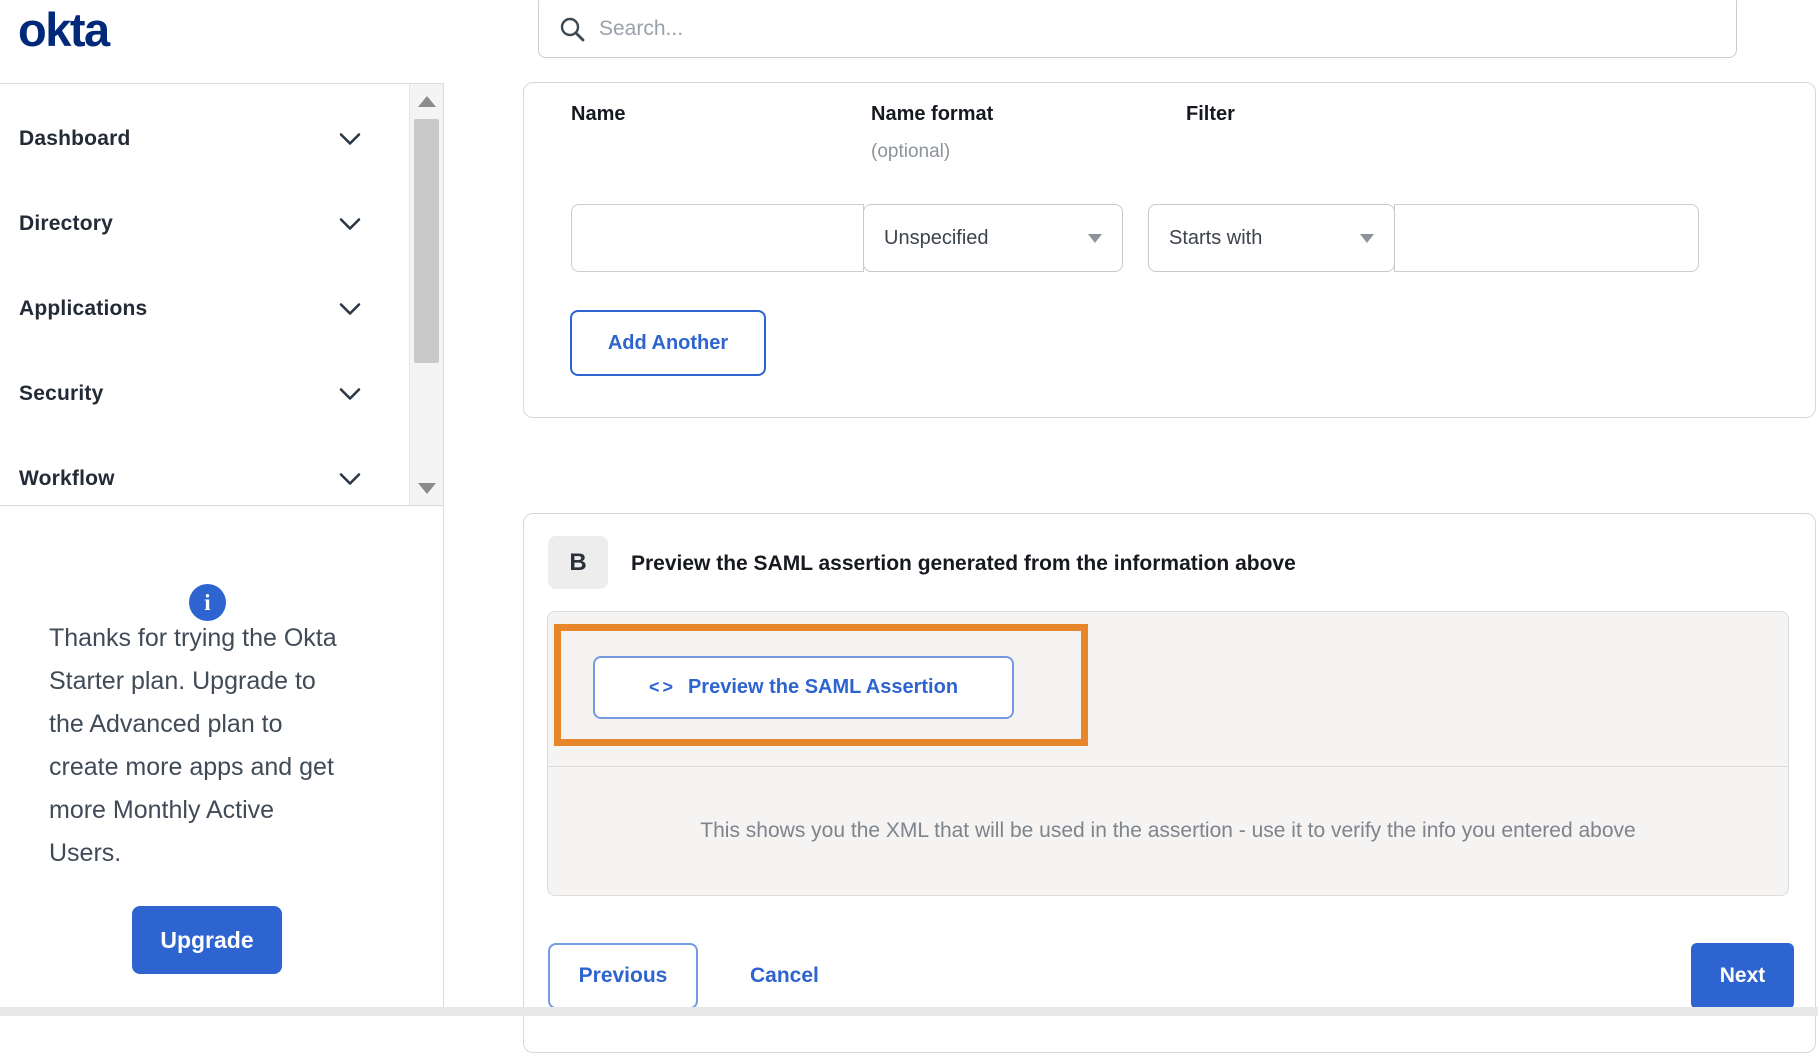  Describe the element at coordinates (204, 138) in the screenshot. I see `sidebar-item-dashboard: Dashboard` at that location.